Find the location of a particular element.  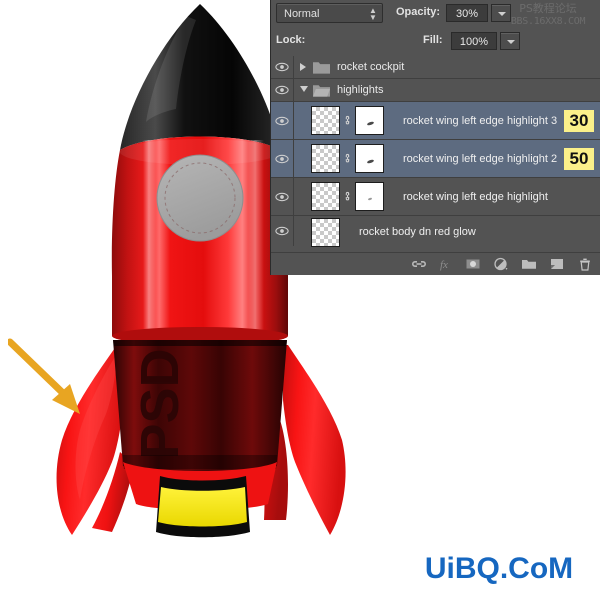

layer-row-highlights: highlights is located at coordinates (435, 90).